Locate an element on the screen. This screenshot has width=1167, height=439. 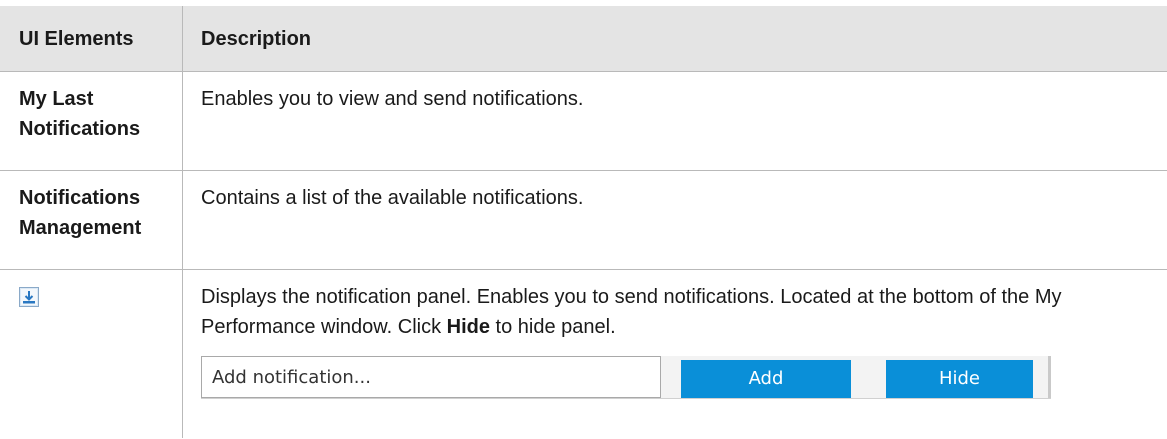
hide-button: Hide is located at coordinates (959, 379).